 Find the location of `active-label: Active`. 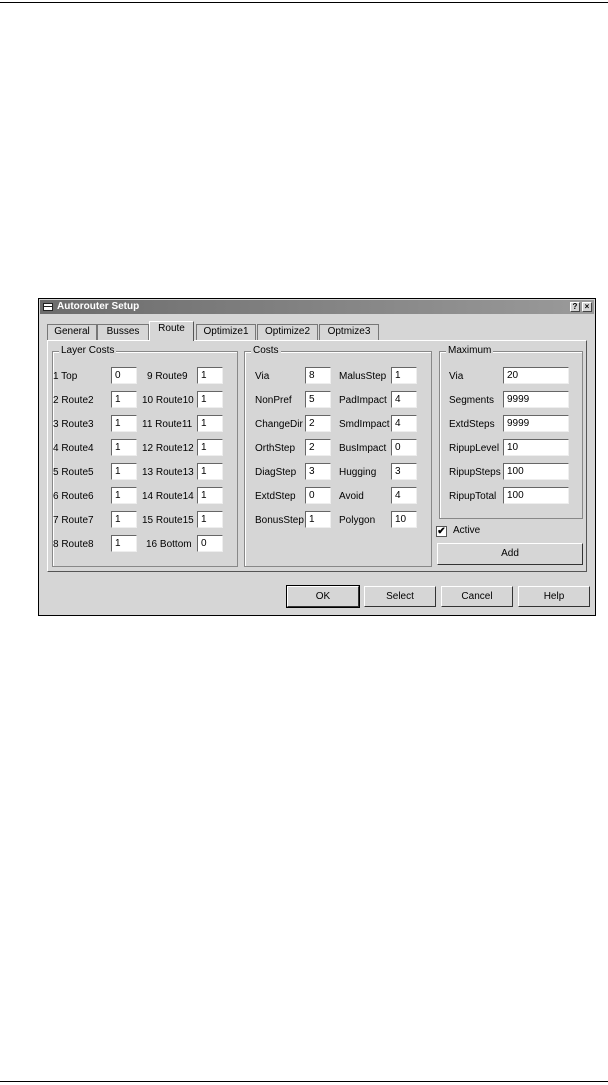

active-label: Active is located at coordinates (467, 530).